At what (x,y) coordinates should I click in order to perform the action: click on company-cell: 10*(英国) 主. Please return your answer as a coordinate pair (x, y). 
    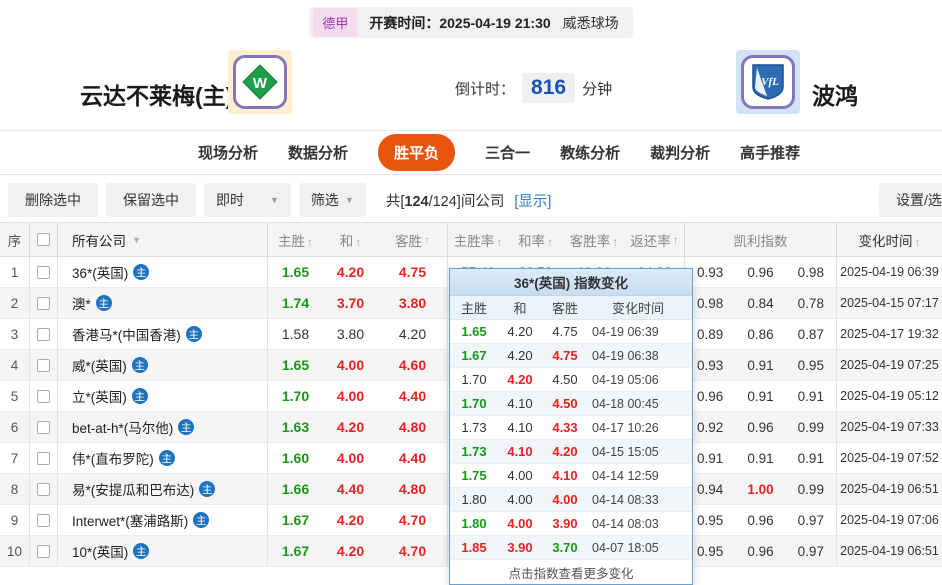
    Looking at the image, I should click on (163, 551).